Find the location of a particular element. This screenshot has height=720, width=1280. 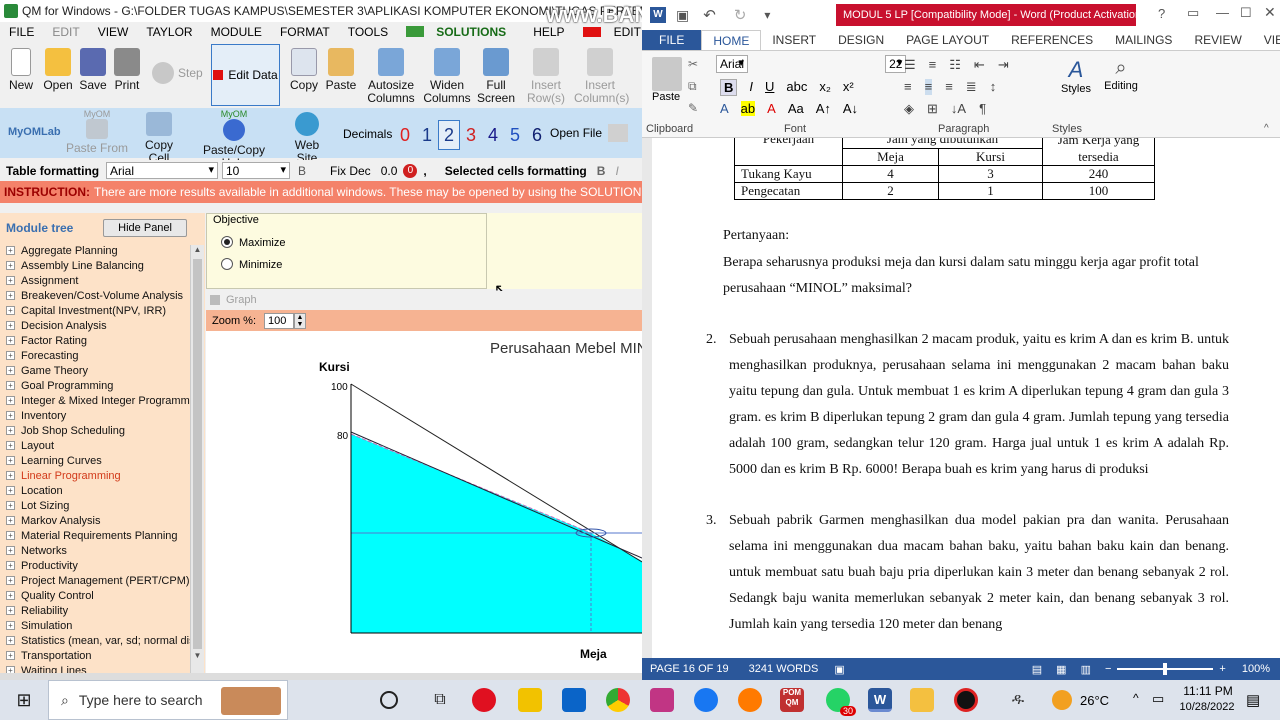

italic-button: I is located at coordinates (751, 87).